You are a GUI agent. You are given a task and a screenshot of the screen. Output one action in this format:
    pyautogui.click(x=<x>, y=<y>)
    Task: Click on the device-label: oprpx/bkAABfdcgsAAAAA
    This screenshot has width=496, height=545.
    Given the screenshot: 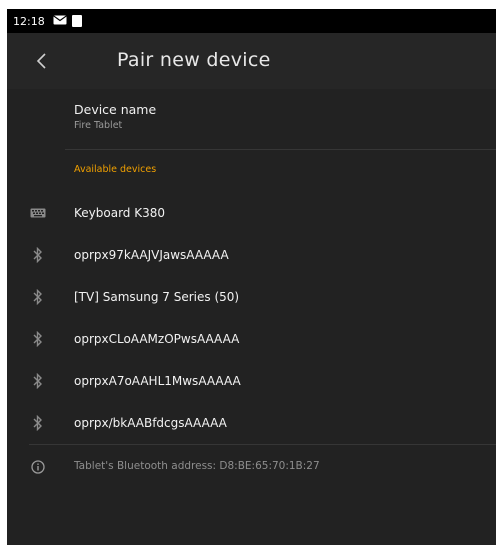 What is the action you would take?
    pyautogui.click(x=150, y=423)
    